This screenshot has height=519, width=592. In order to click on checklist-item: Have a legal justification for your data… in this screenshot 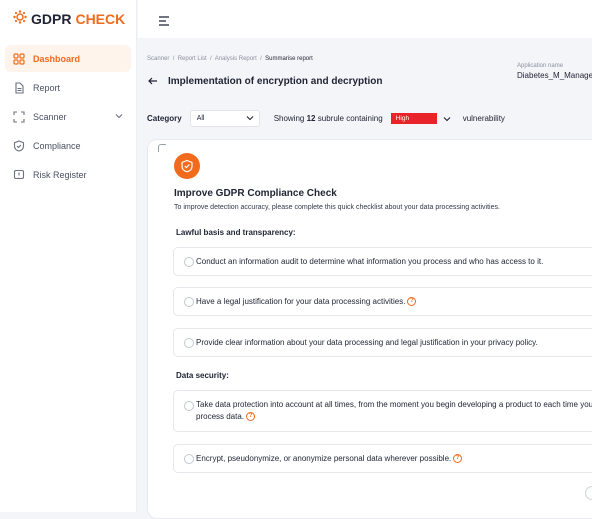, I will do `click(382, 301)`.